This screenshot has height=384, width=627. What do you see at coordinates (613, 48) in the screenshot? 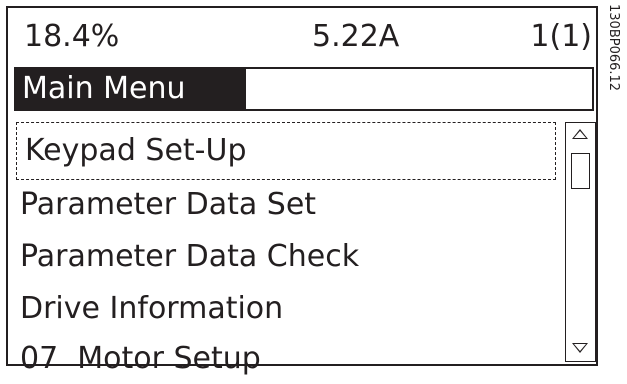
I see `figure-code: 130BP066.12` at bounding box center [613, 48].